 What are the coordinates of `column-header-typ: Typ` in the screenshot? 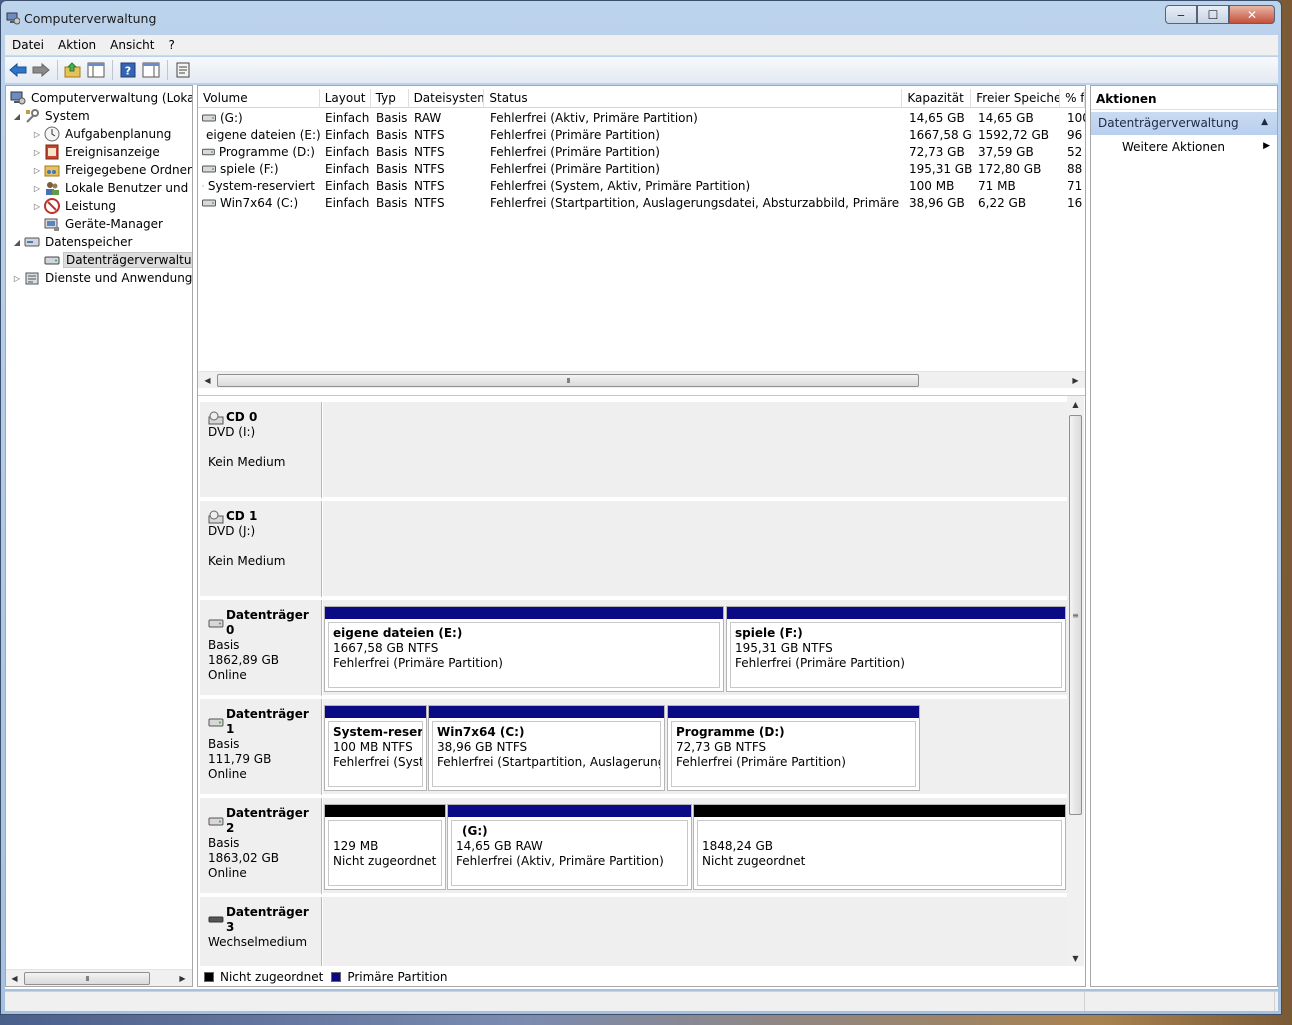 It's located at (390, 98).